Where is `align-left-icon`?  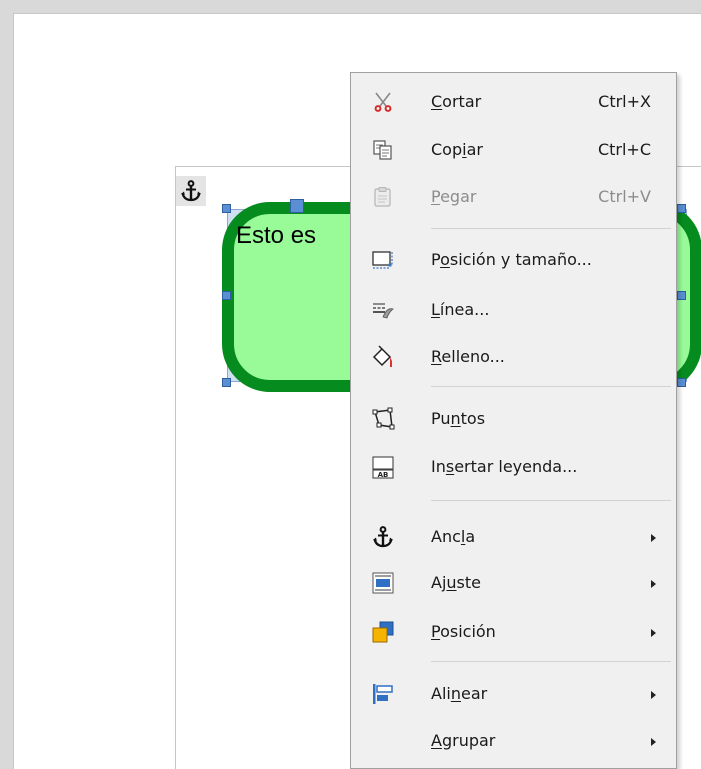 align-left-icon is located at coordinates (383, 694).